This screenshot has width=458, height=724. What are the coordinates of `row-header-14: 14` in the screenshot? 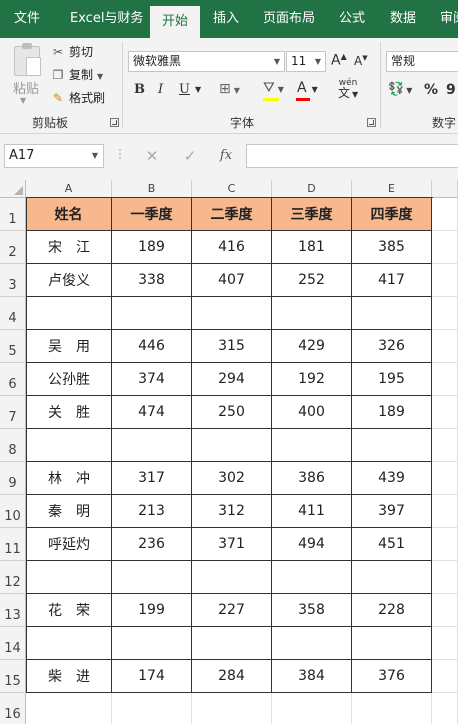 It's located at (13, 643).